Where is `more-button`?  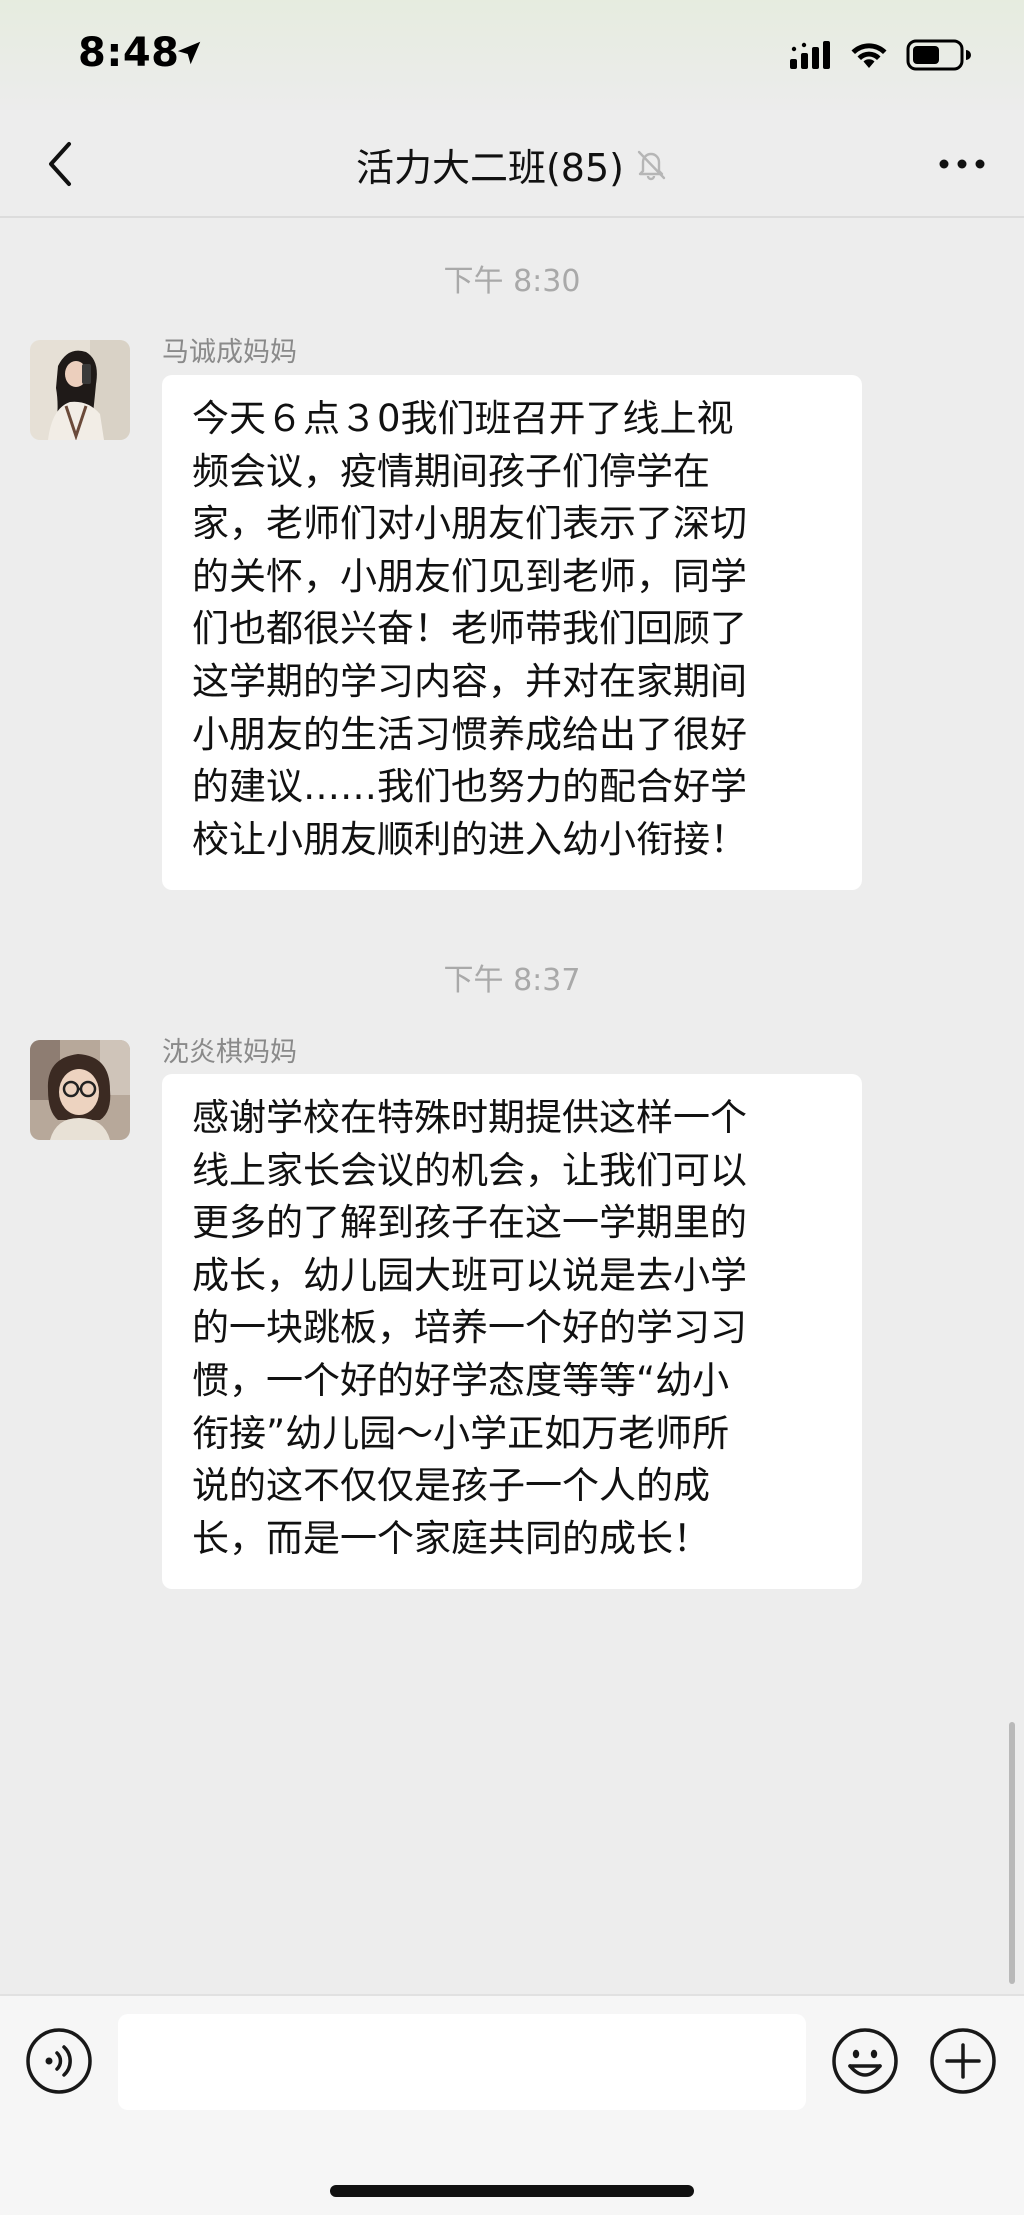
more-button is located at coordinates (962, 164).